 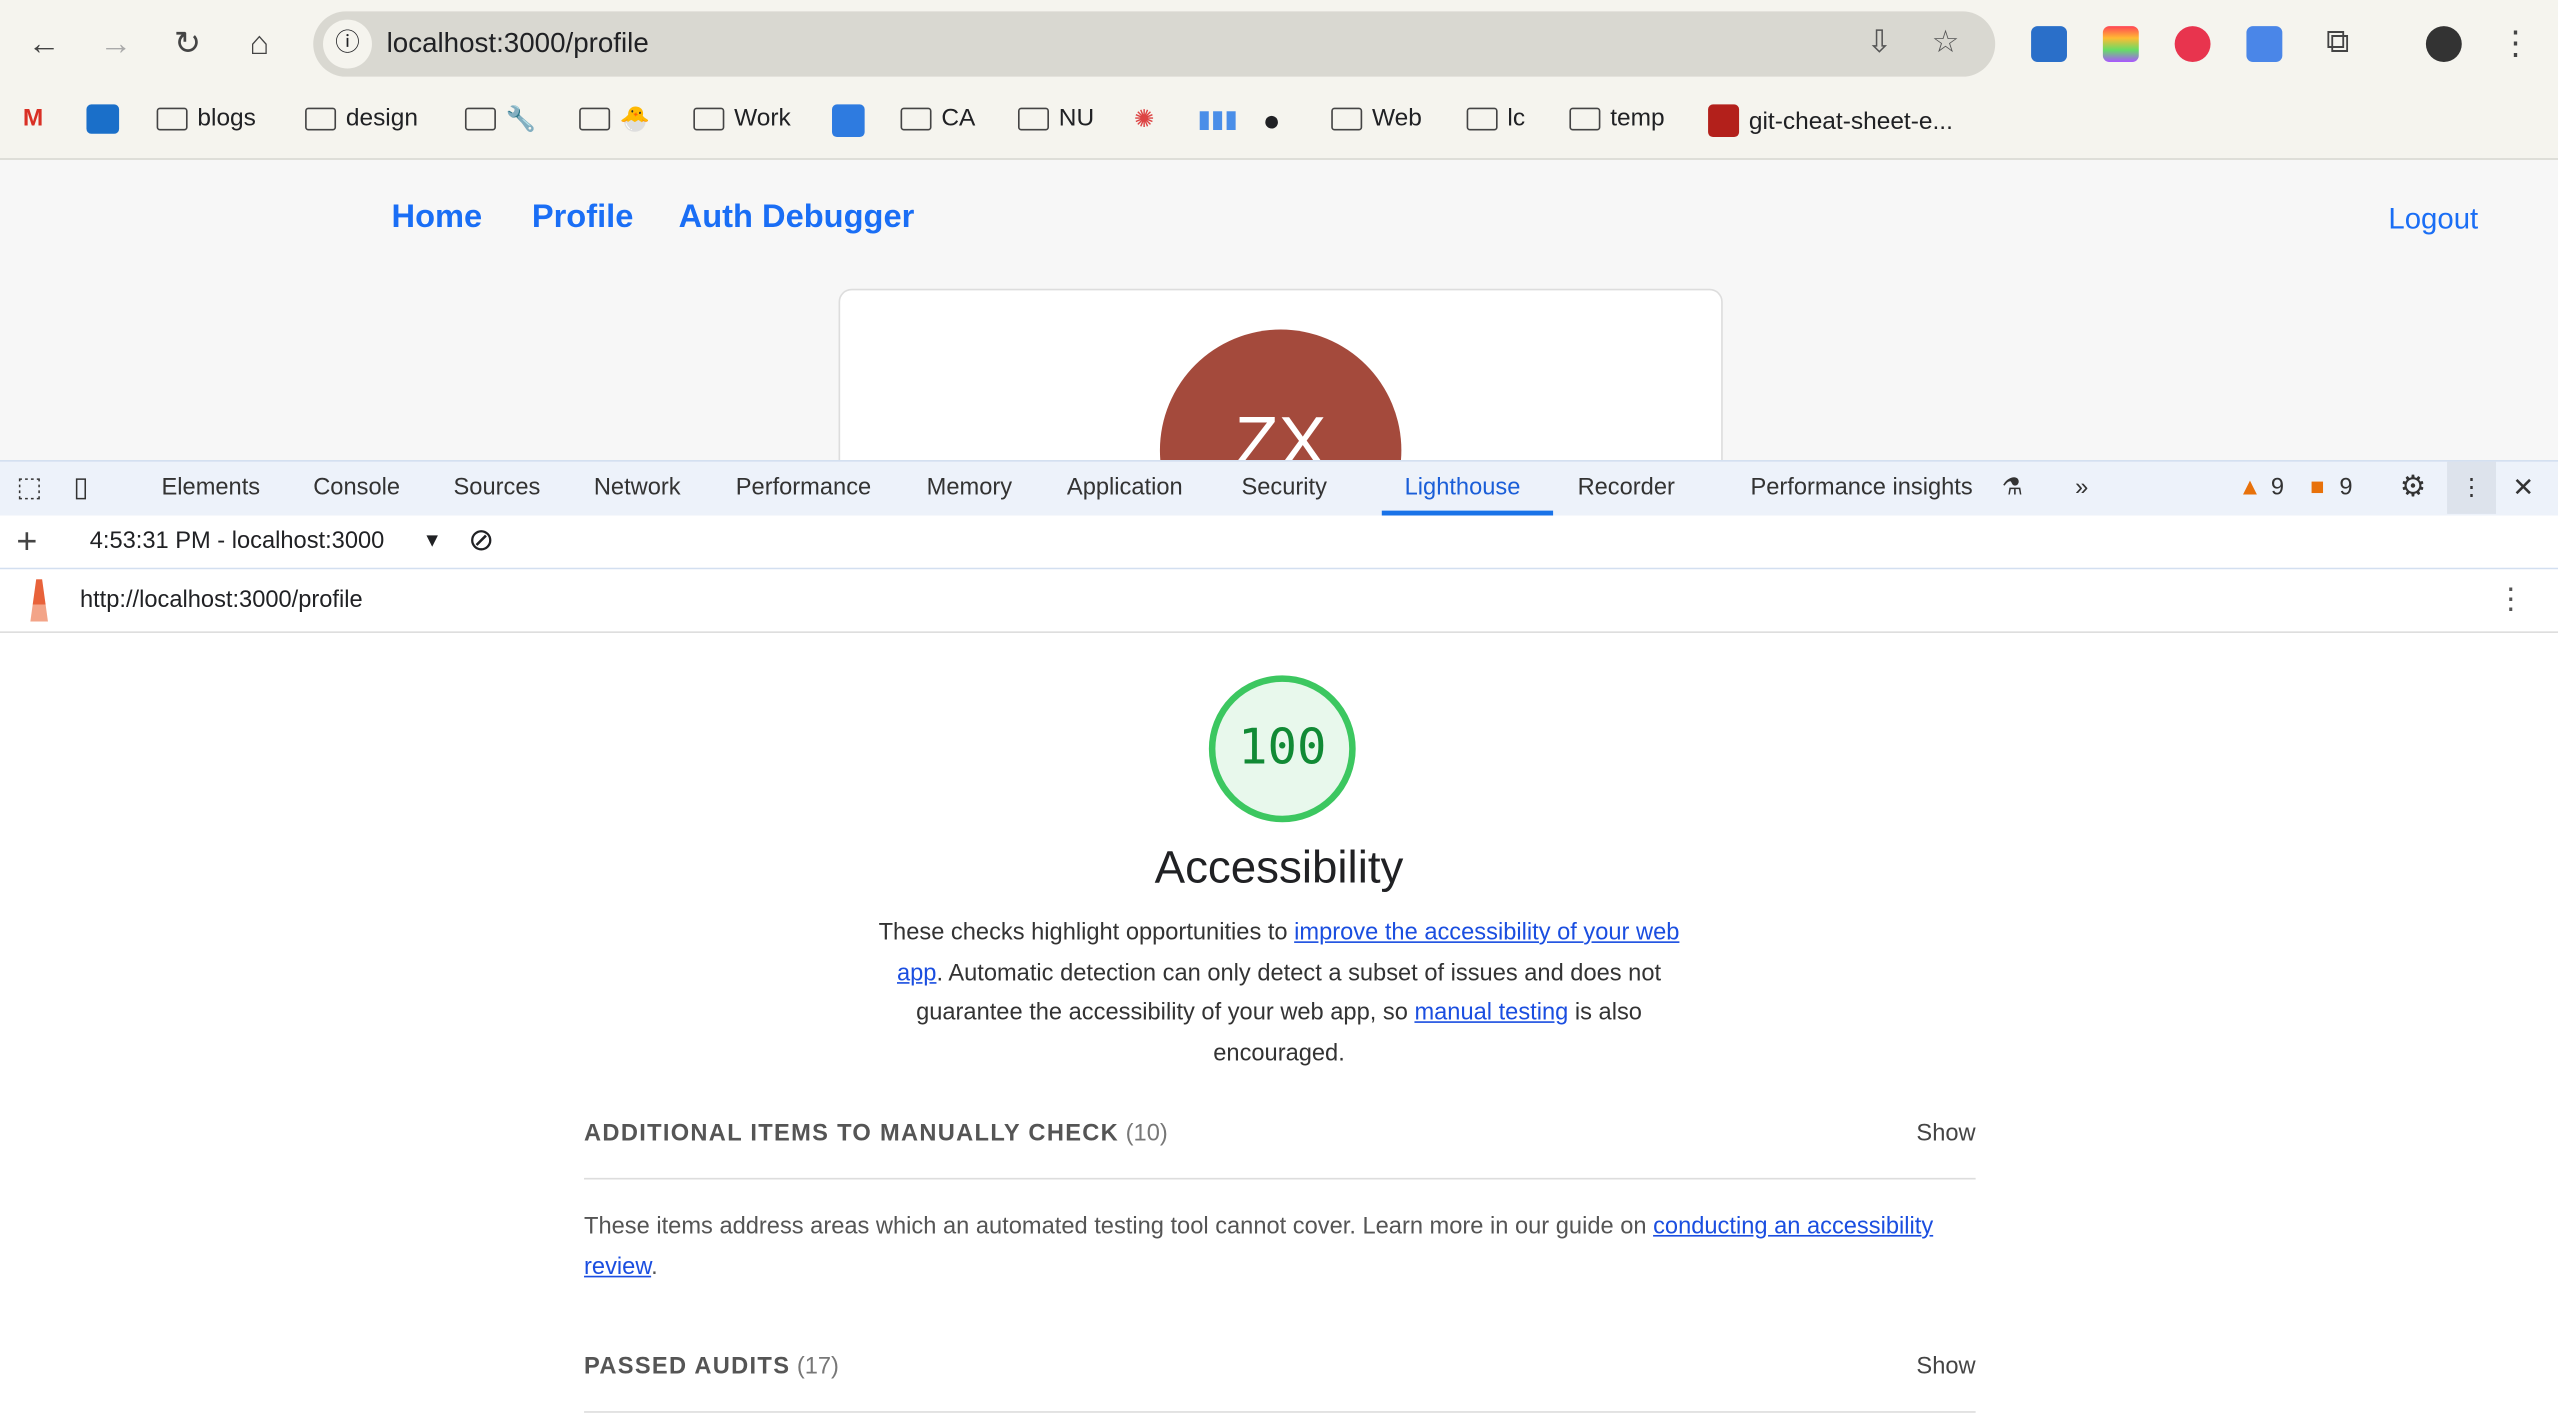 What do you see at coordinates (1376, 118) in the screenshot?
I see `bookmark-web: Web` at bounding box center [1376, 118].